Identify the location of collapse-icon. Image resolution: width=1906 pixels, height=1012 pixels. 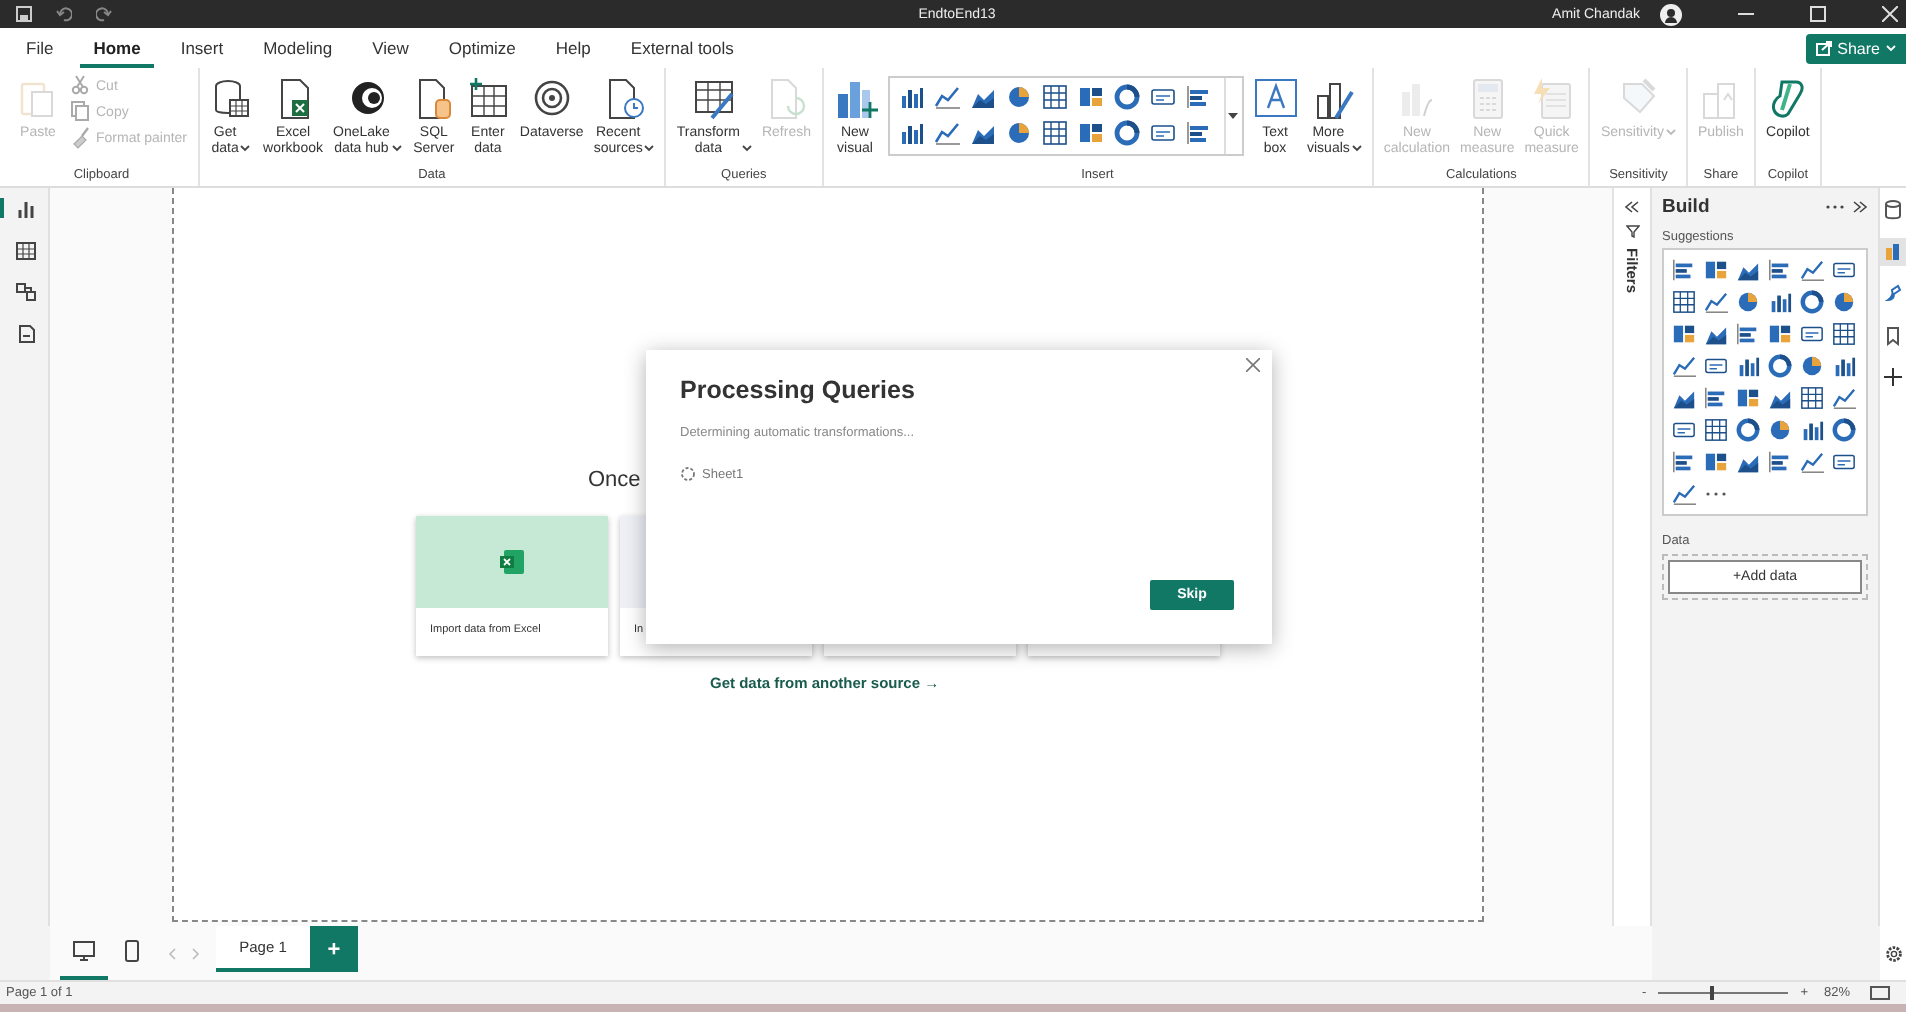
(1632, 207).